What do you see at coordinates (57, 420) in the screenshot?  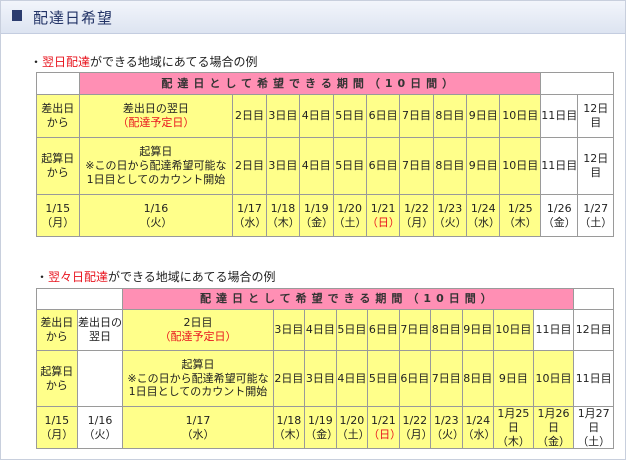 I see `date-cell-send-line: 1/15` at bounding box center [57, 420].